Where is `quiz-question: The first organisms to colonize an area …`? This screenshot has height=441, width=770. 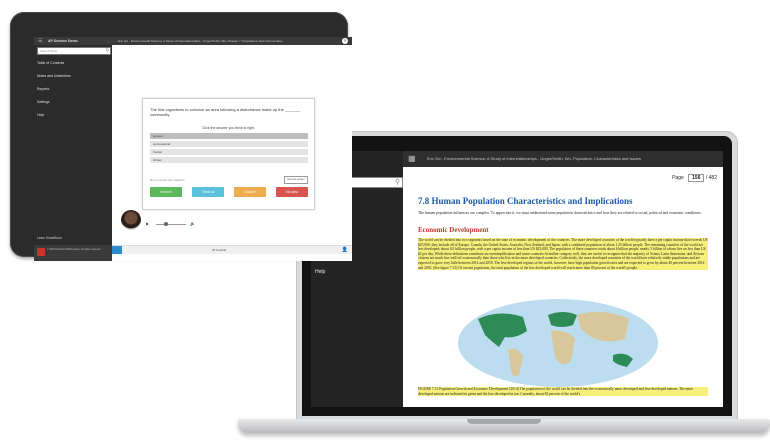 quiz-question: The first organisms to colonize an area … is located at coordinates (225, 112).